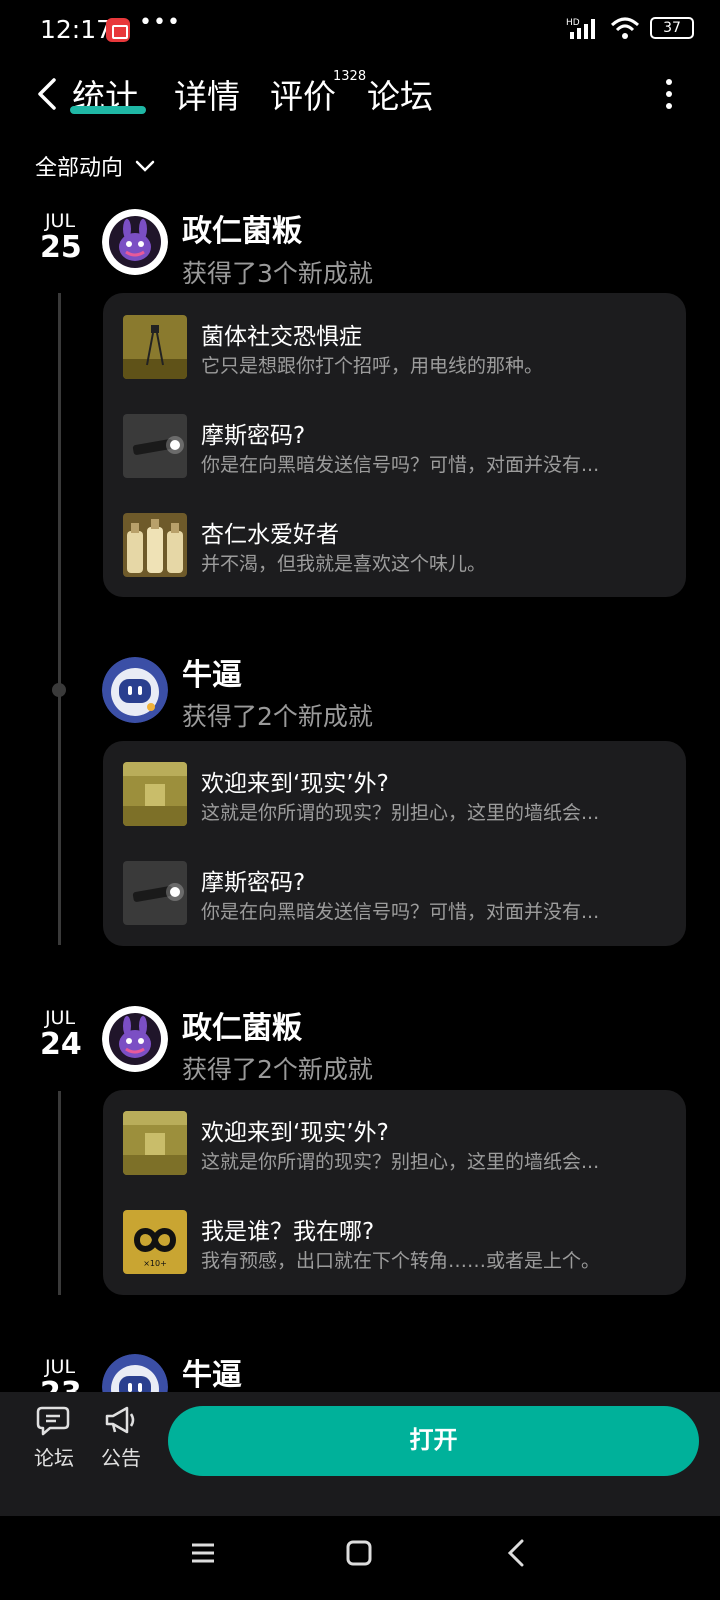 The height and width of the screenshot is (1600, 720). What do you see at coordinates (672, 28) in the screenshot?
I see `battery-icon: 37` at bounding box center [672, 28].